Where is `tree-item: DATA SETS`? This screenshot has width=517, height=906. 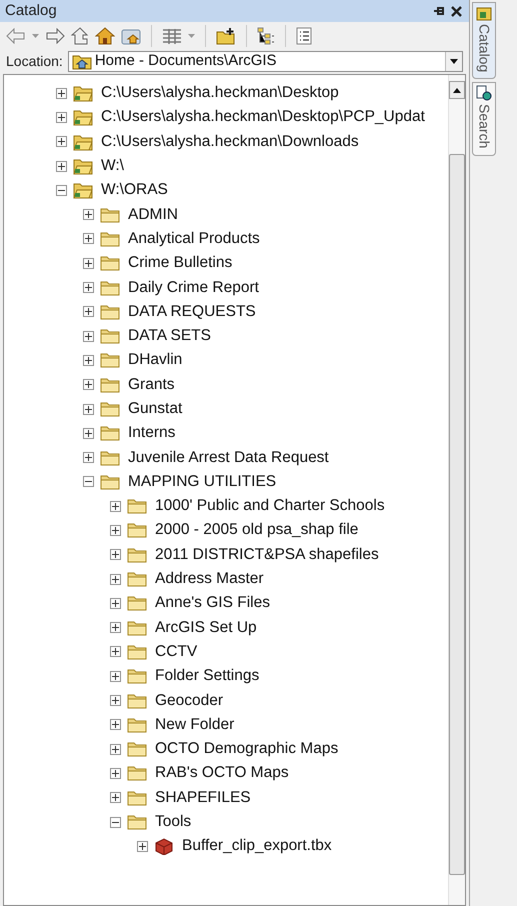
tree-item: DATA SETS is located at coordinates (169, 336).